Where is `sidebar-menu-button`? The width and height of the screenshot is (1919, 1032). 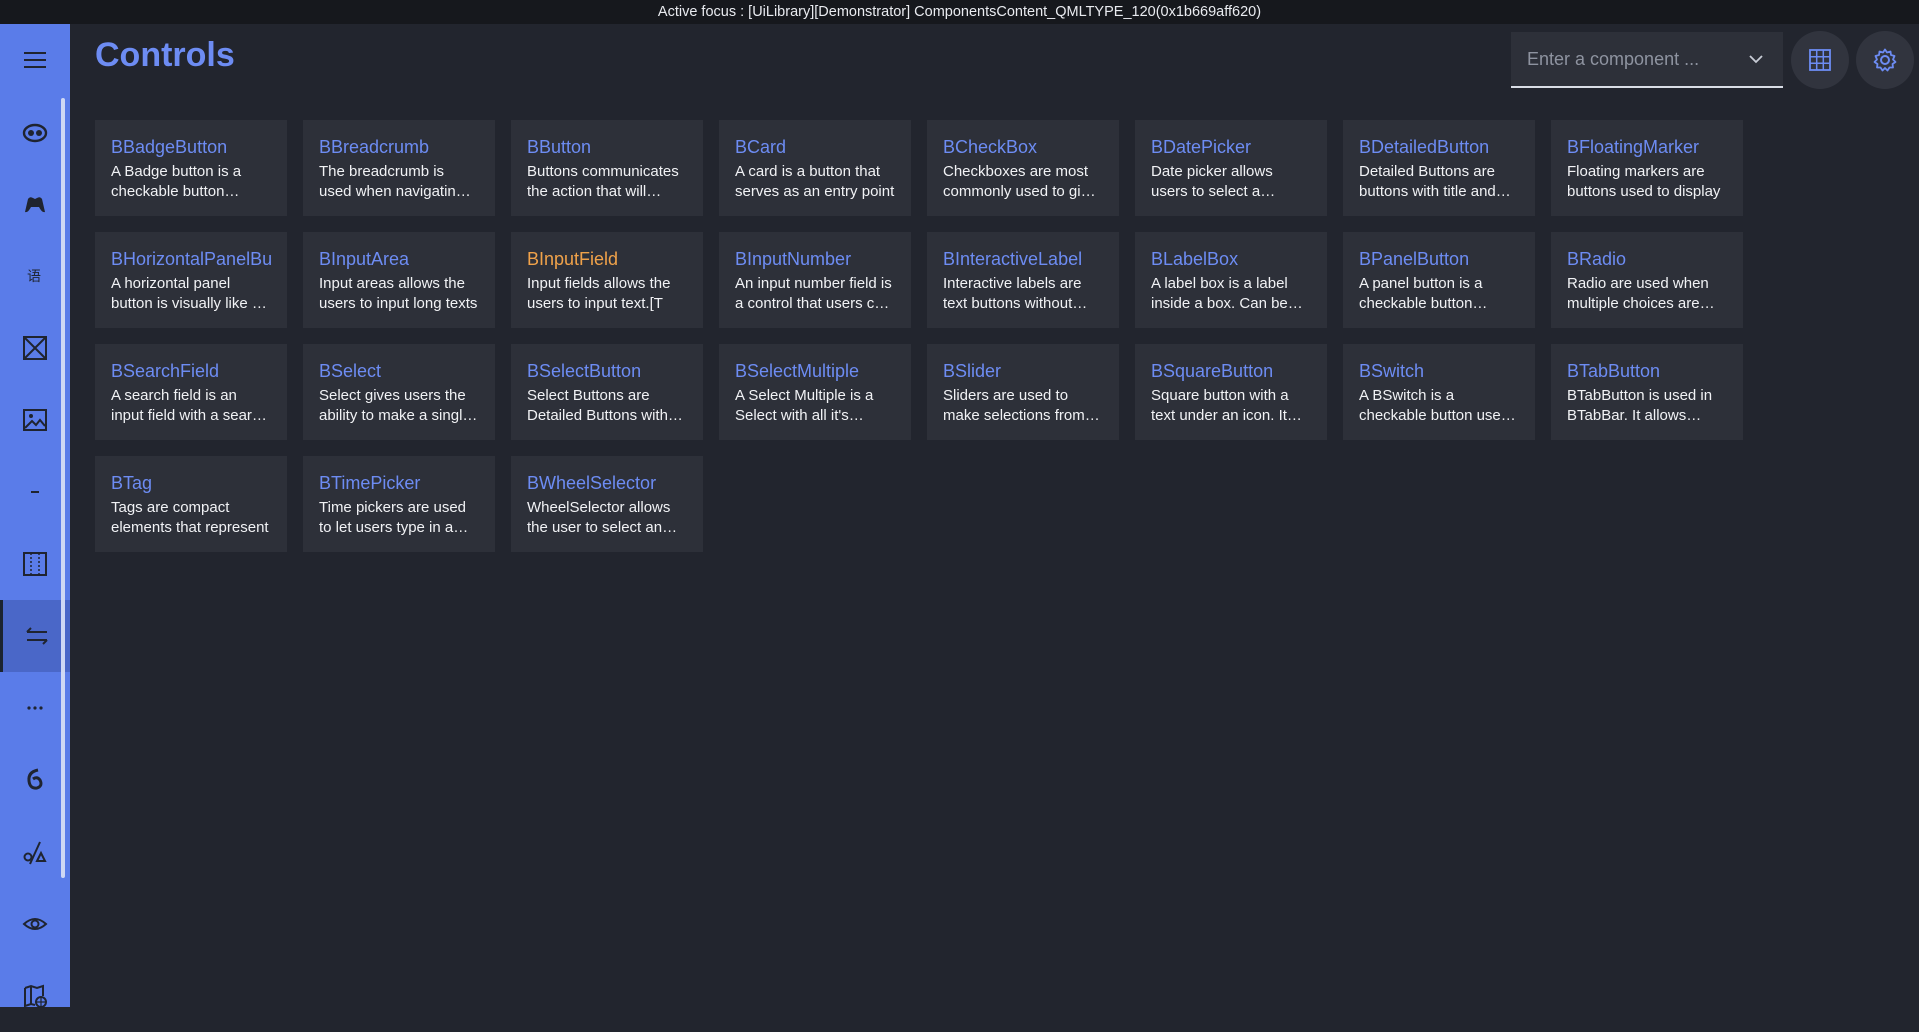 sidebar-menu-button is located at coordinates (35, 60).